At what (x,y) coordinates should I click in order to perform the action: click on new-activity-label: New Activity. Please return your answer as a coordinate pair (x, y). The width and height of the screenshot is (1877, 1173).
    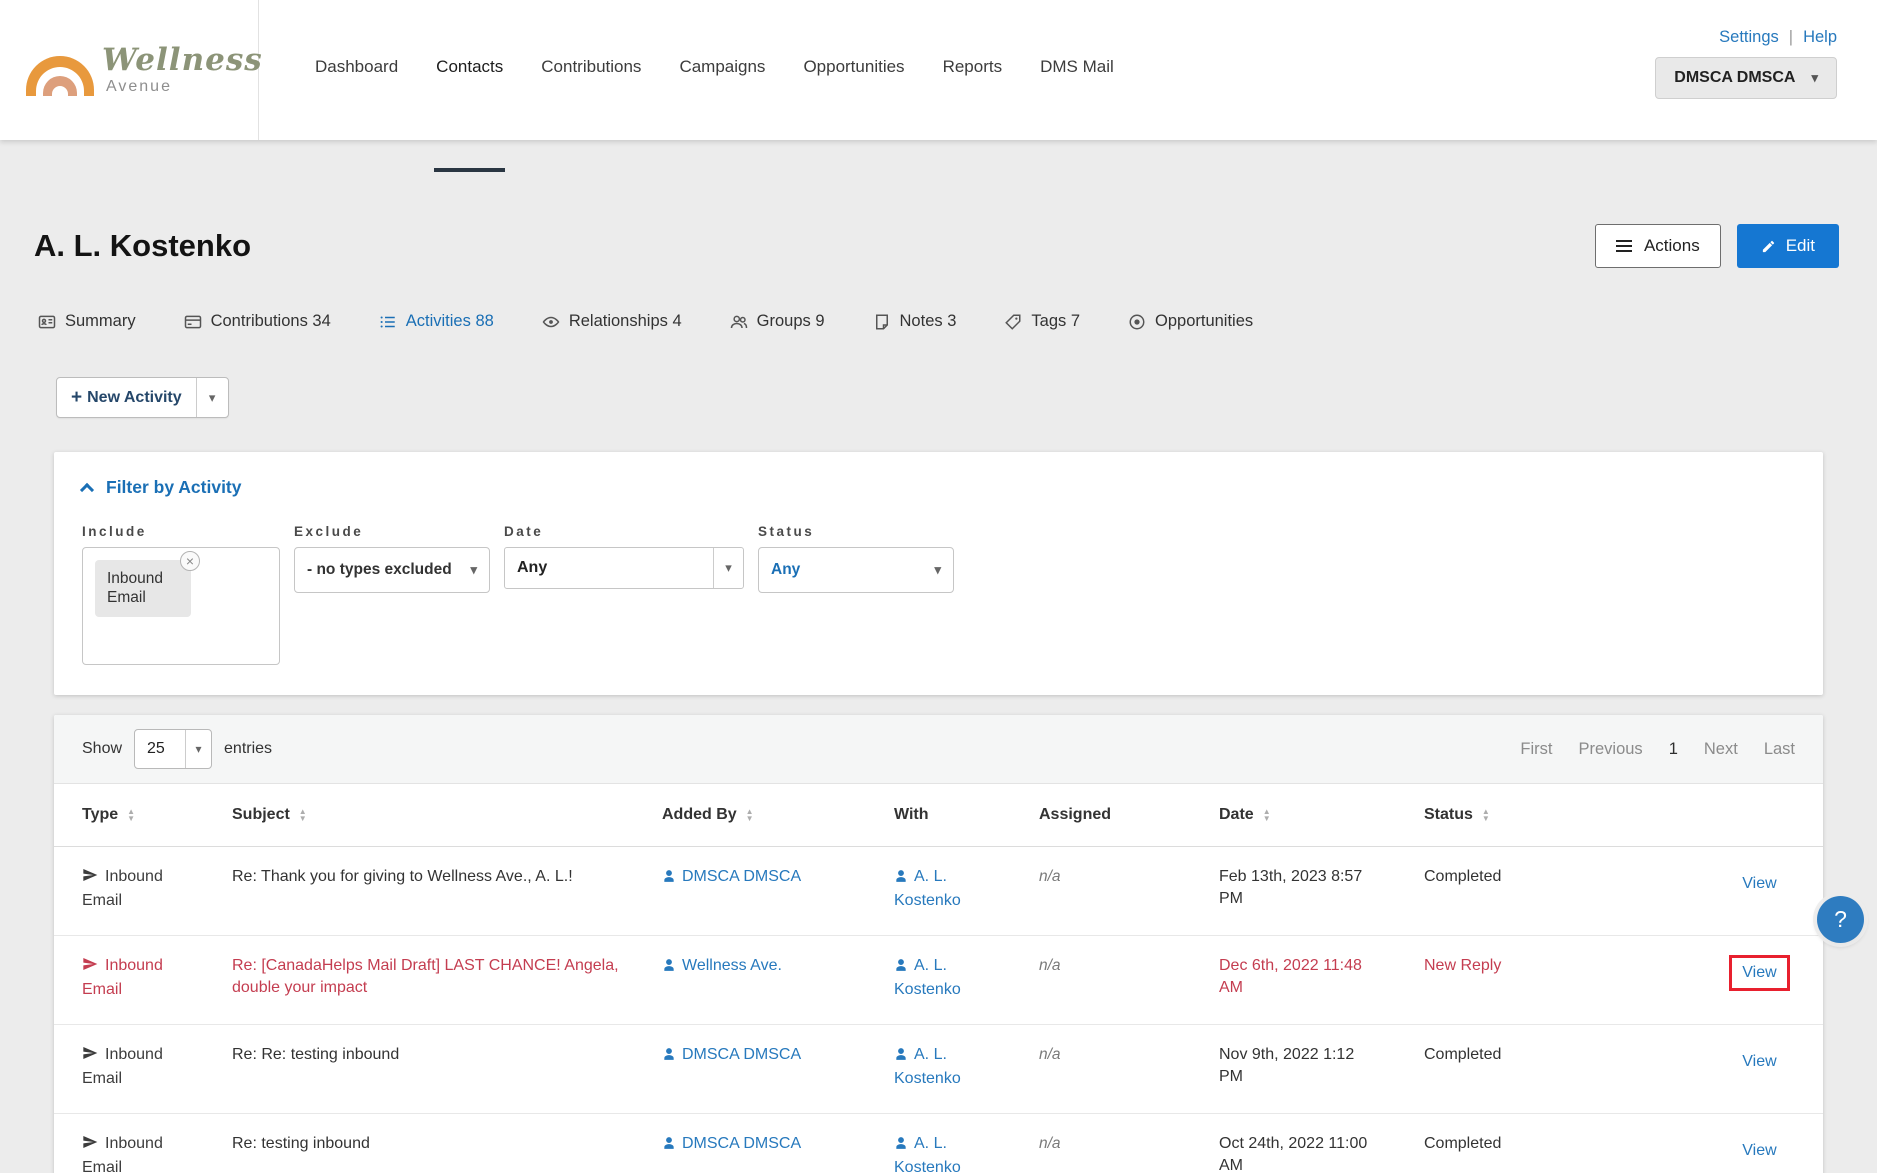
    Looking at the image, I should click on (134, 397).